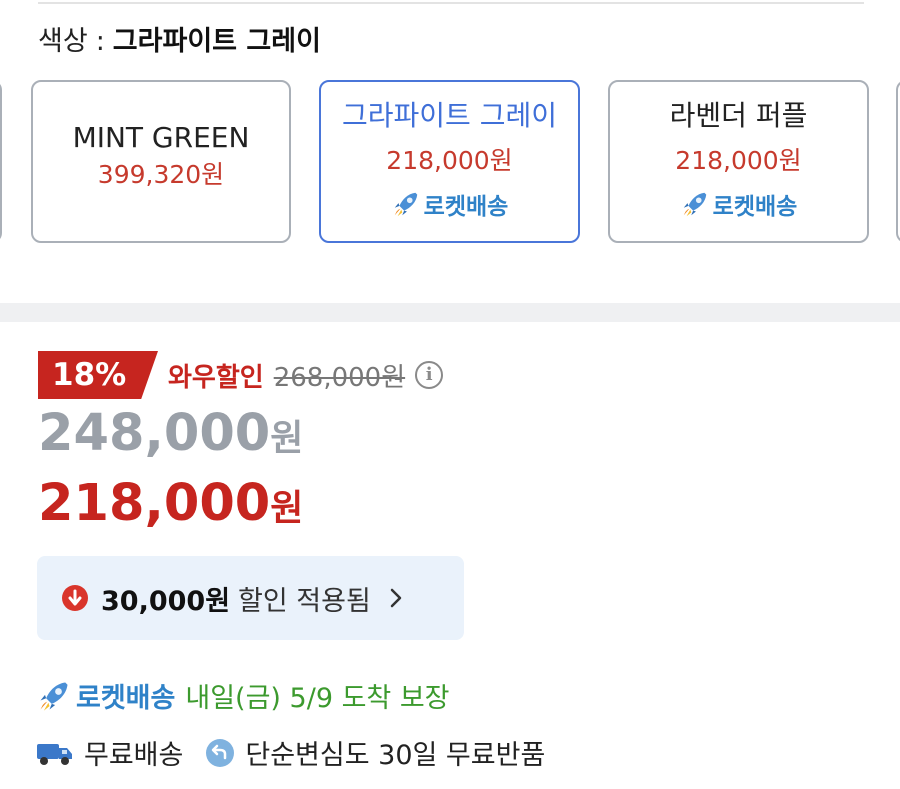 Image resolution: width=900 pixels, height=789 pixels. I want to click on delivery-info-row: 로켓배송 내일(금) 5/9 도착 보장, so click(243, 695).